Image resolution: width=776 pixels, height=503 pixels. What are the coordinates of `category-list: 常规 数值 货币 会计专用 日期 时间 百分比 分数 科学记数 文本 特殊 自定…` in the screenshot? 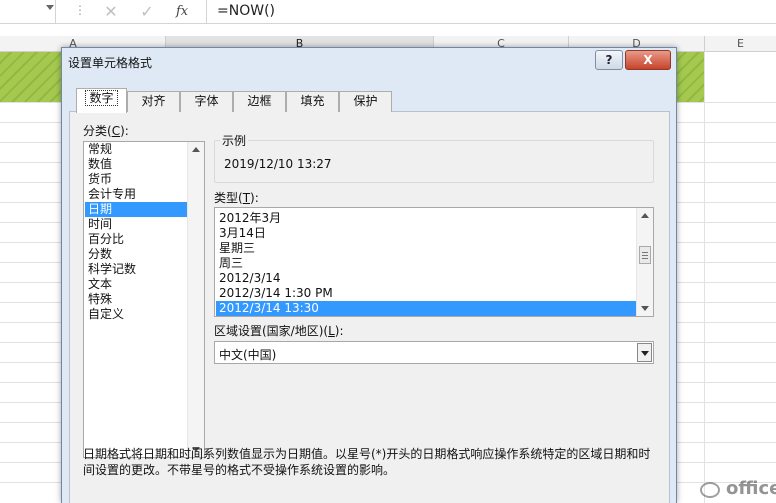 It's located at (144, 299).